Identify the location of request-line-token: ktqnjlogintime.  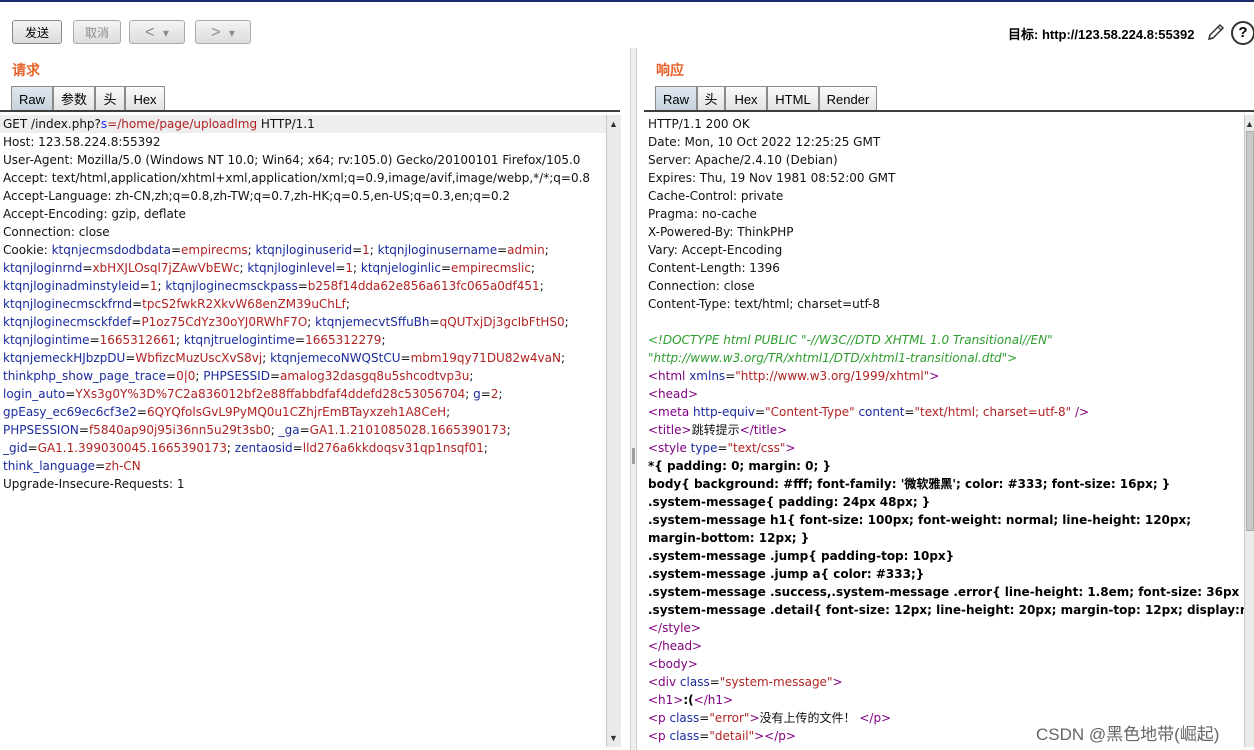
(46, 340).